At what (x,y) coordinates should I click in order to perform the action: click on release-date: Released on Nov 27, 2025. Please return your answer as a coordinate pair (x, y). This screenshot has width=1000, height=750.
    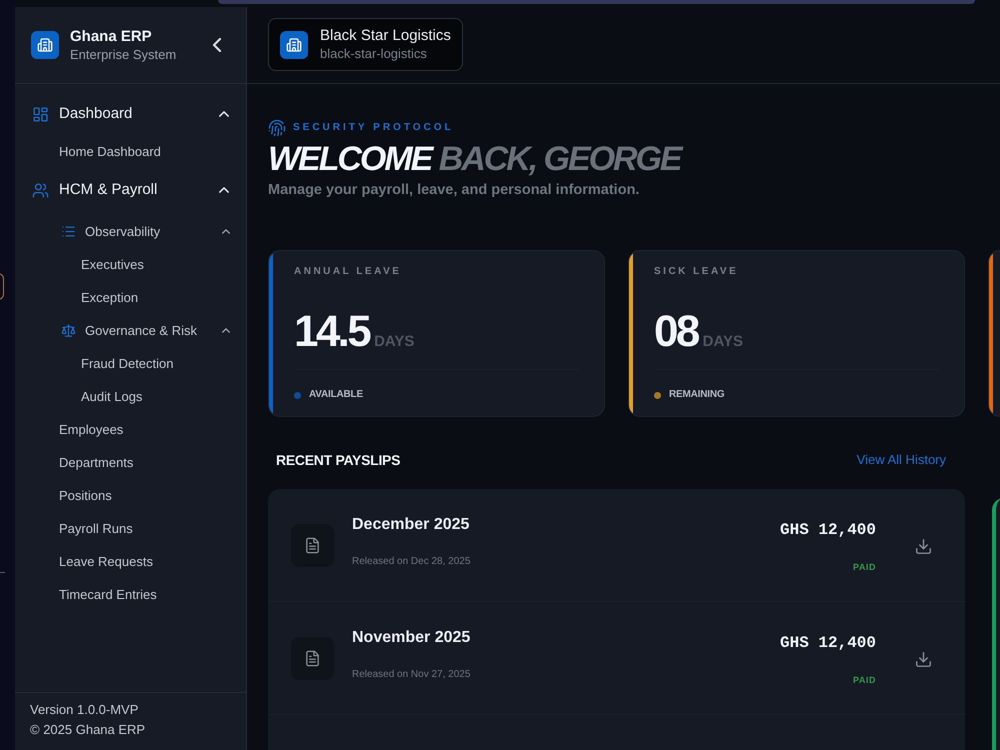
    Looking at the image, I should click on (411, 675).